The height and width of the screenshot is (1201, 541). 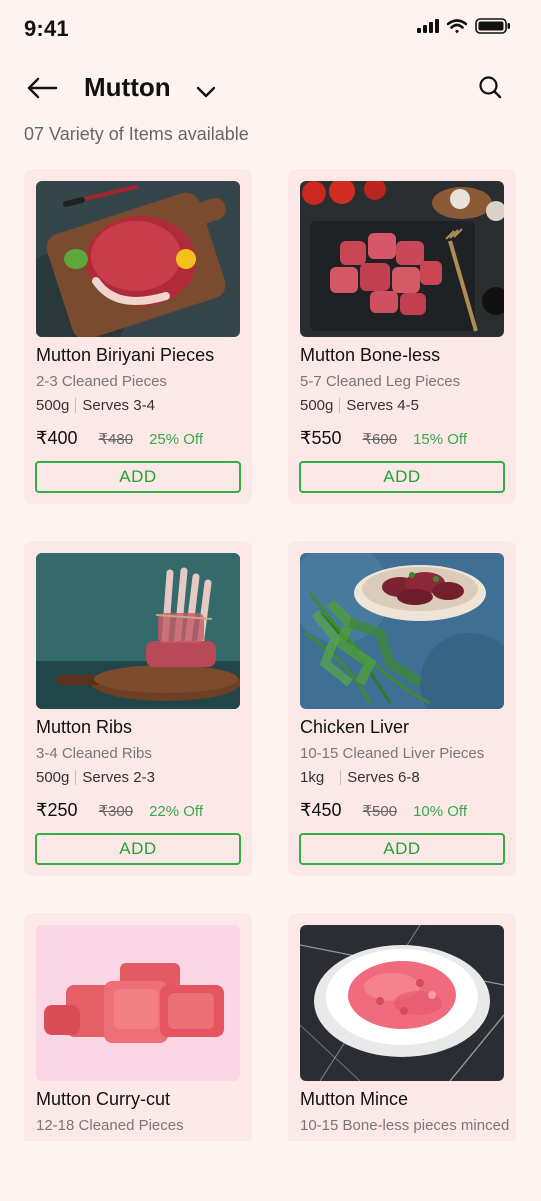 What do you see at coordinates (382, 405) in the screenshot?
I see `product-serves: Serves 4-5` at bounding box center [382, 405].